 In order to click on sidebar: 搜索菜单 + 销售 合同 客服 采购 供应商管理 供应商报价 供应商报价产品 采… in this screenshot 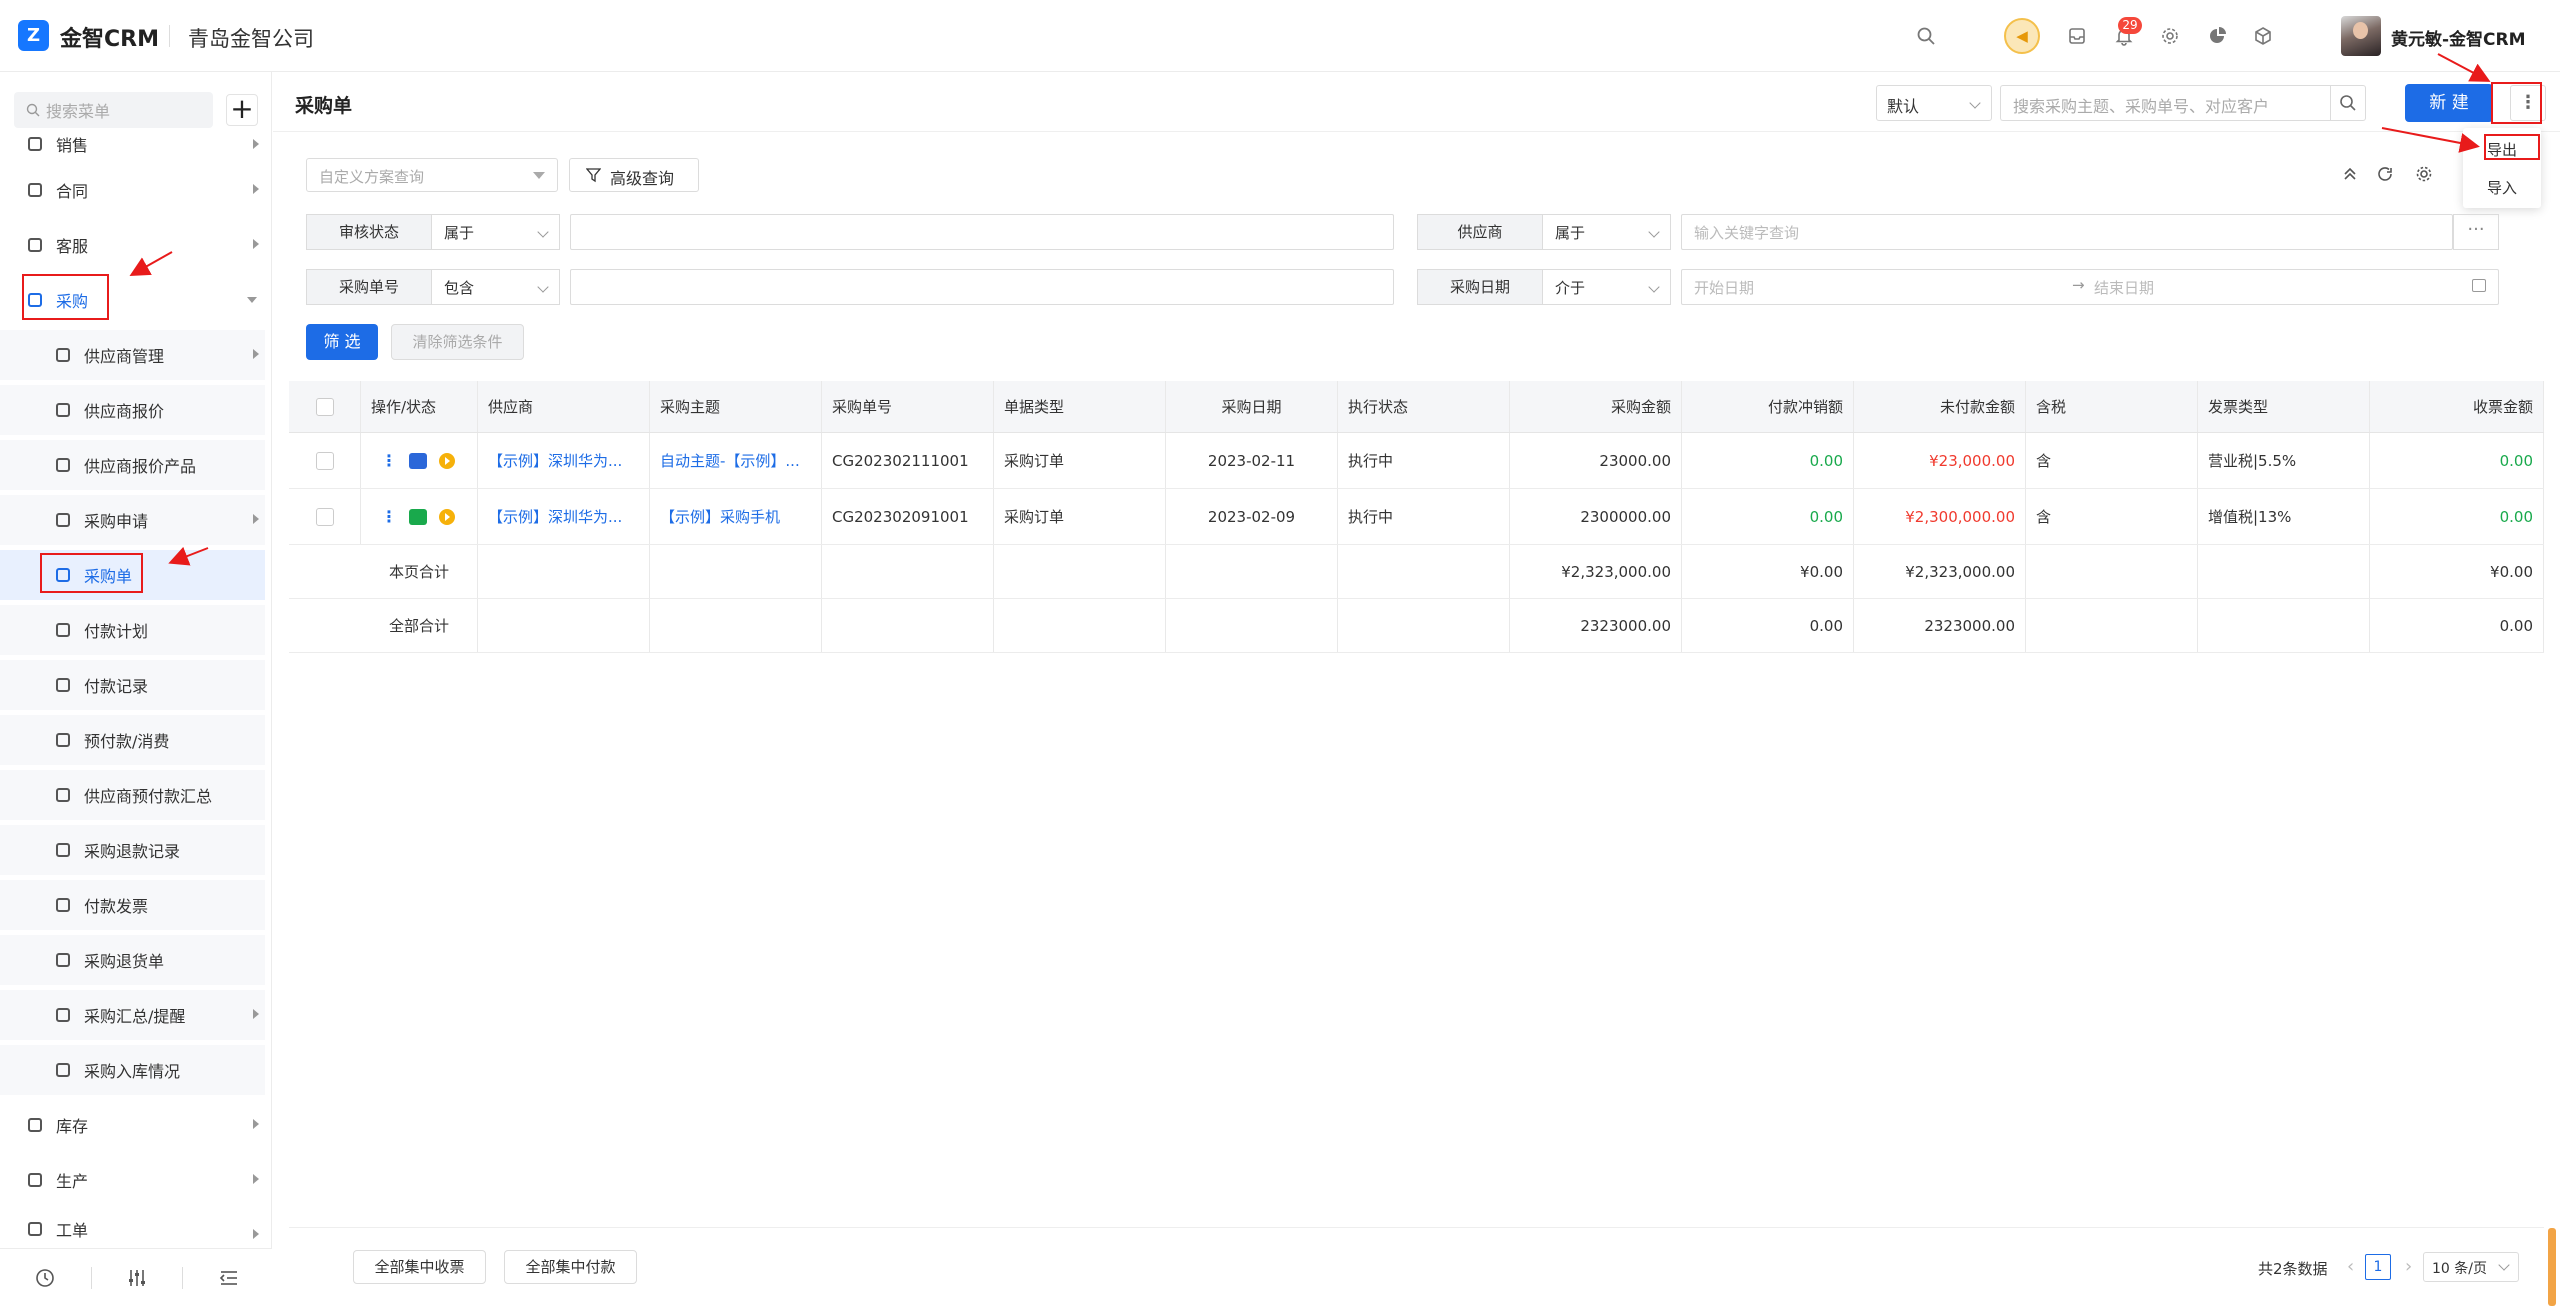, I will do `click(136, 689)`.